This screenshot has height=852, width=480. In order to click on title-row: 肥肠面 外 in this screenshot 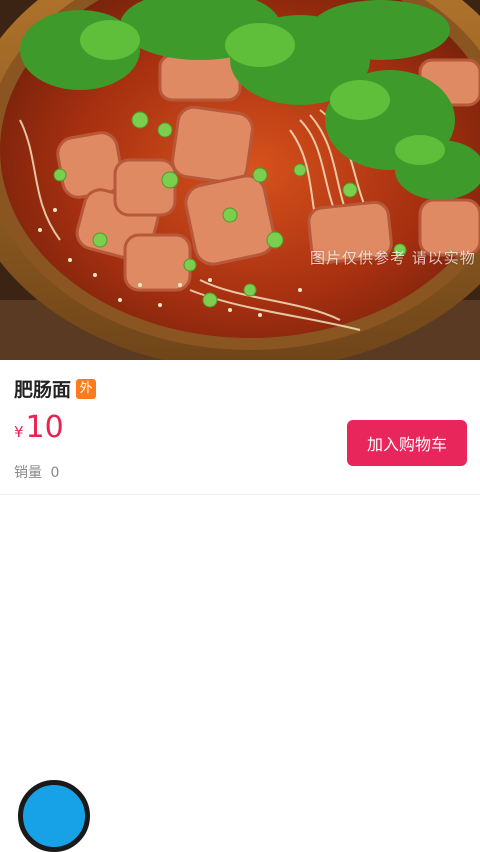, I will do `click(55, 388)`.